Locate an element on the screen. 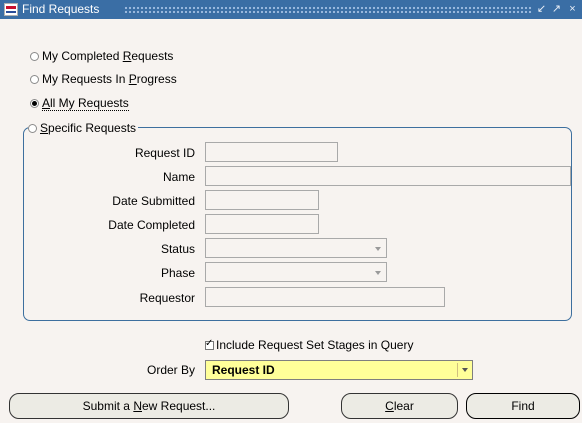  oracle-app-icon is located at coordinates (11, 9).